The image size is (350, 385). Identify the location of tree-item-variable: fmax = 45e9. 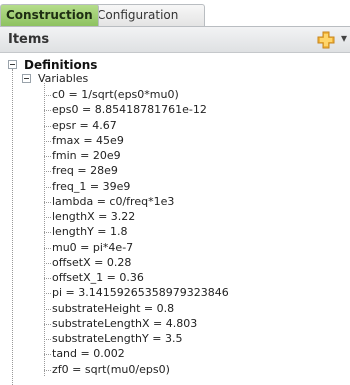
(88, 141).